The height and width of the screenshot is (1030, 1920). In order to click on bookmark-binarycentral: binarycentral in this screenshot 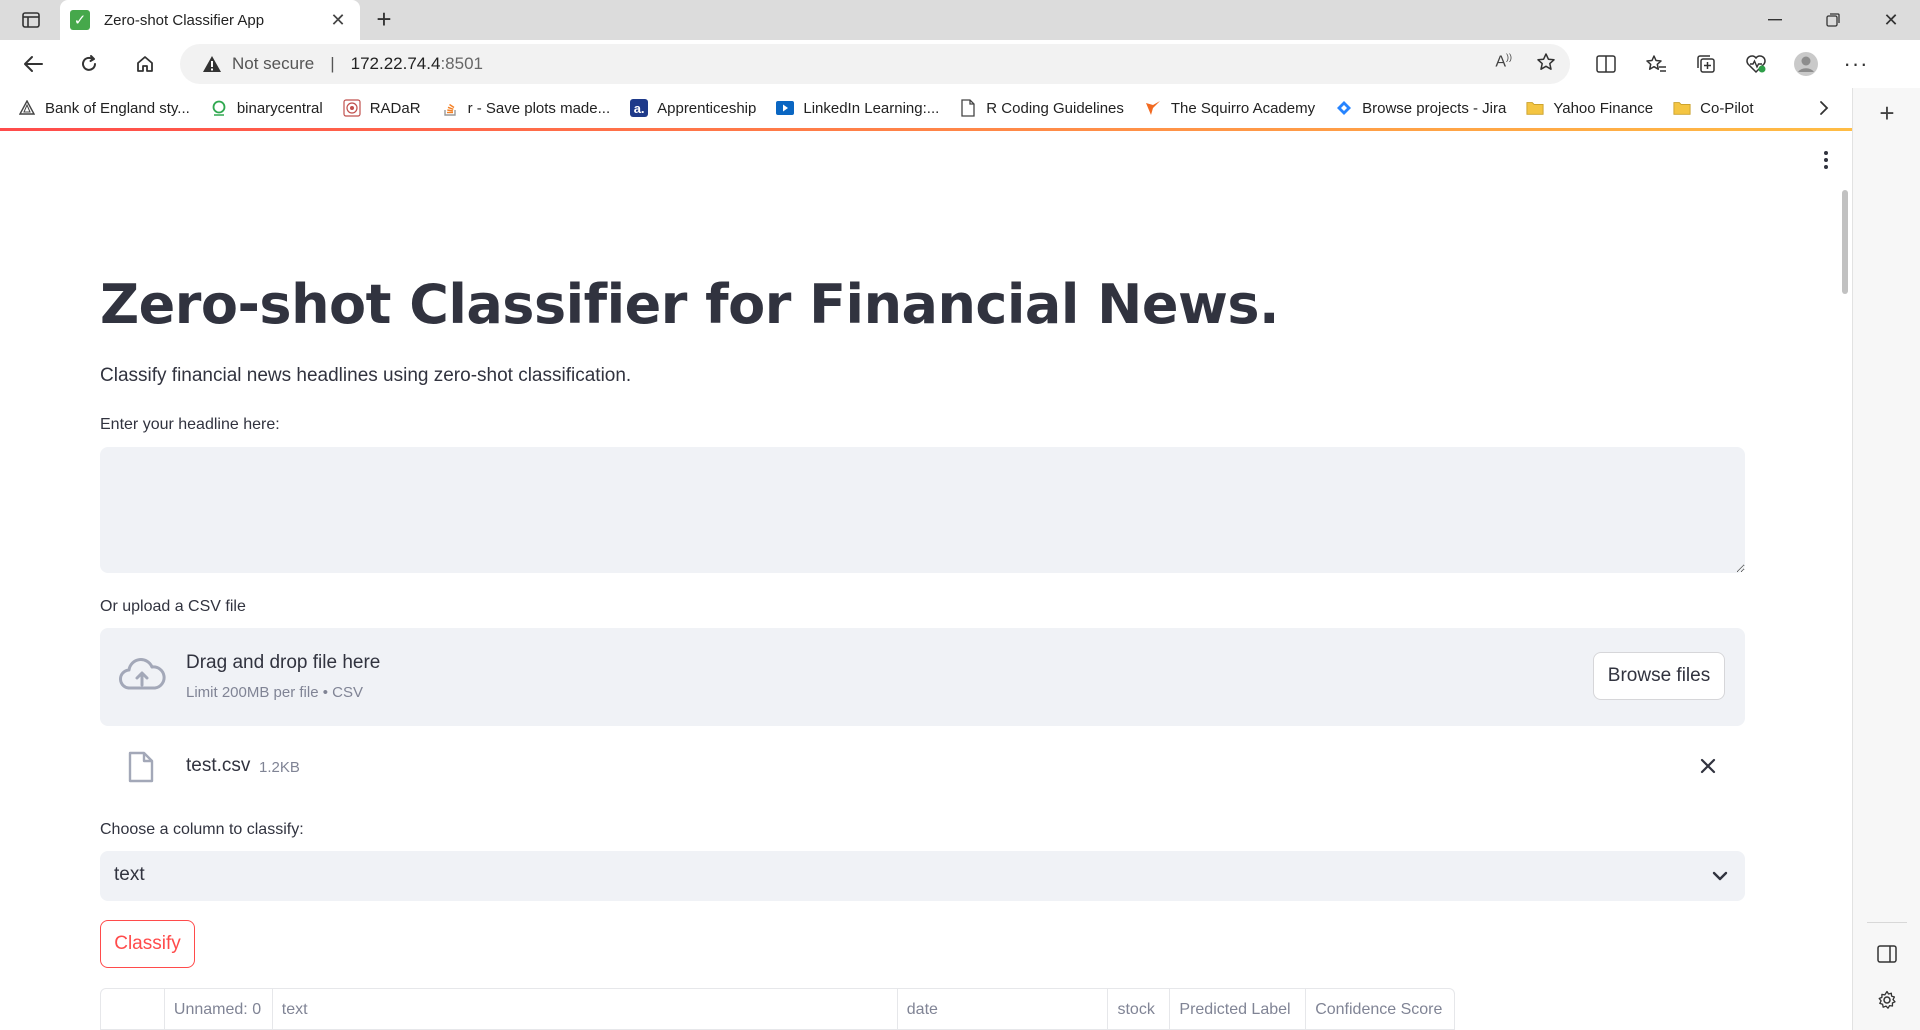, I will do `click(266, 108)`.